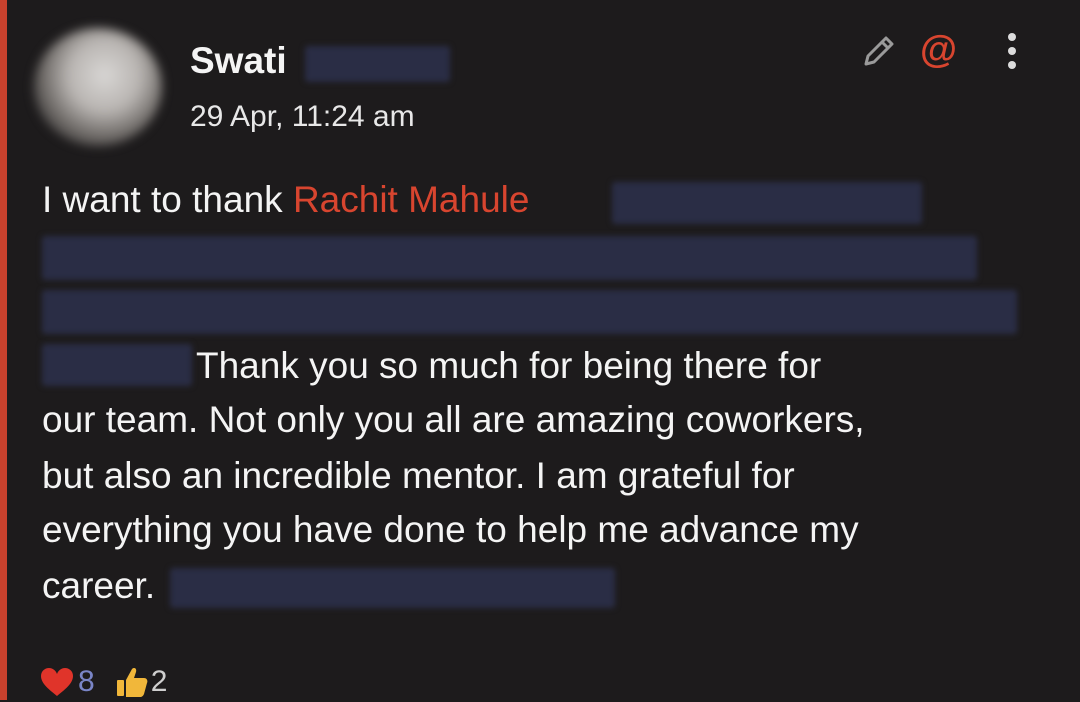  Describe the element at coordinates (159, 681) in the screenshot. I see `like-count: 2` at that location.